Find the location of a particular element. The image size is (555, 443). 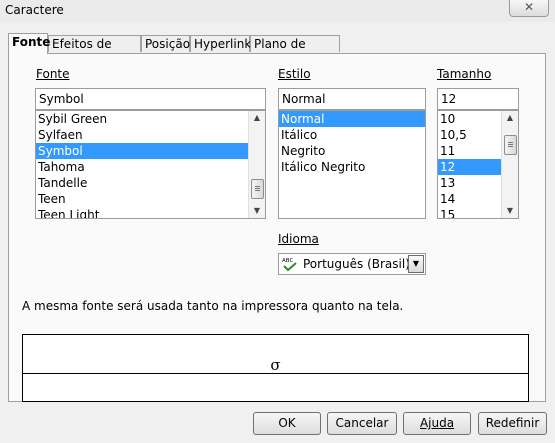

spellcheck-icon: ABC is located at coordinates (290, 264).